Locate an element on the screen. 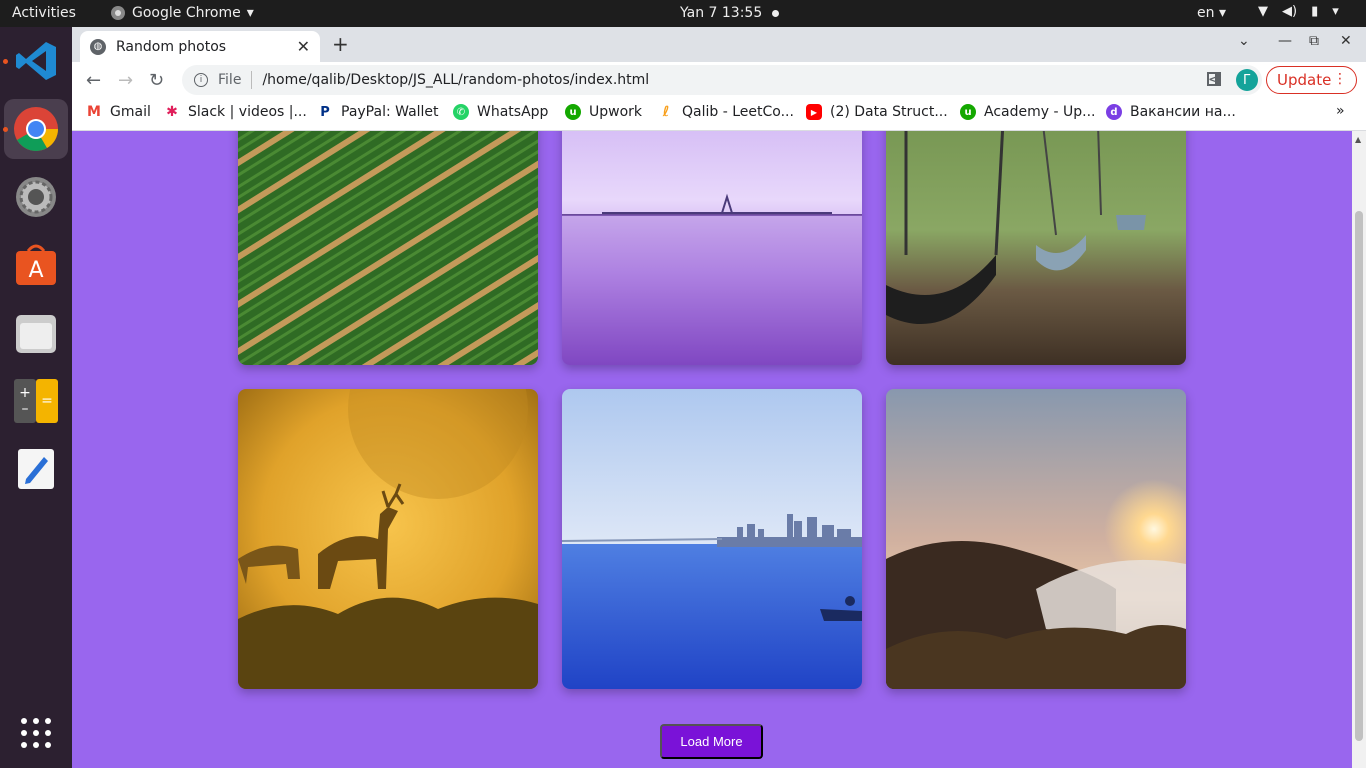 This screenshot has height=768, width=1366. bookmarks-overflow-icon: » is located at coordinates (1340, 111).